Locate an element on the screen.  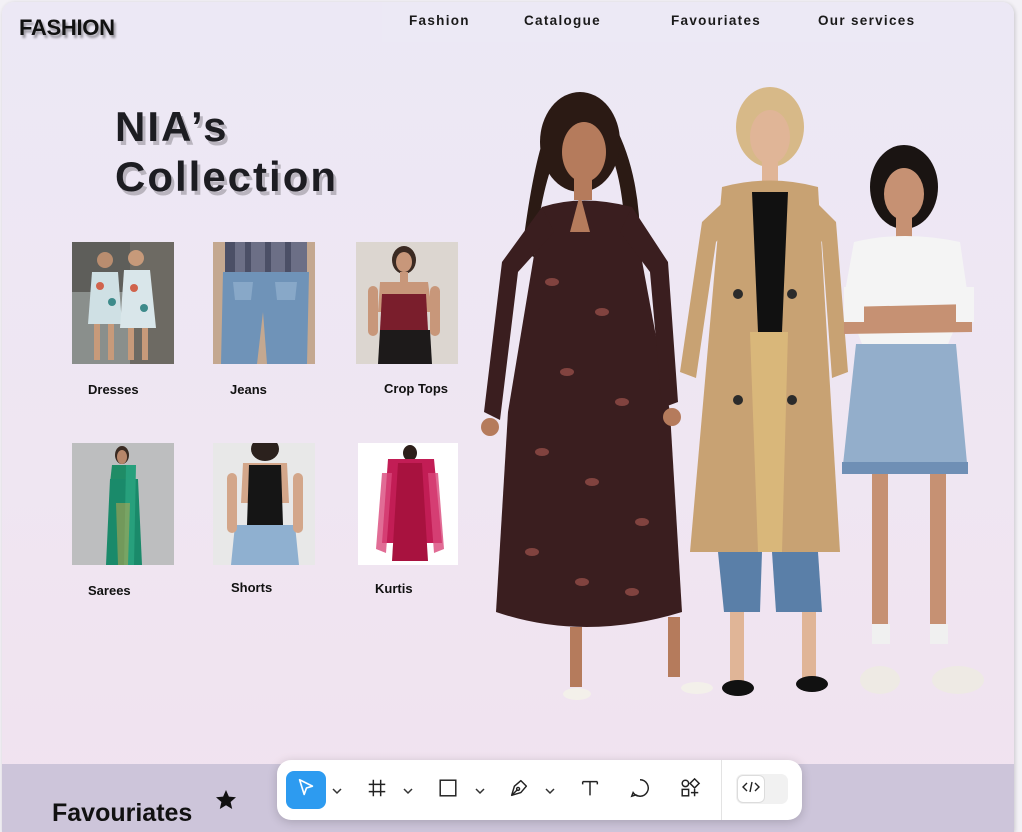
pen-nib-icon is located at coordinates (519, 790).